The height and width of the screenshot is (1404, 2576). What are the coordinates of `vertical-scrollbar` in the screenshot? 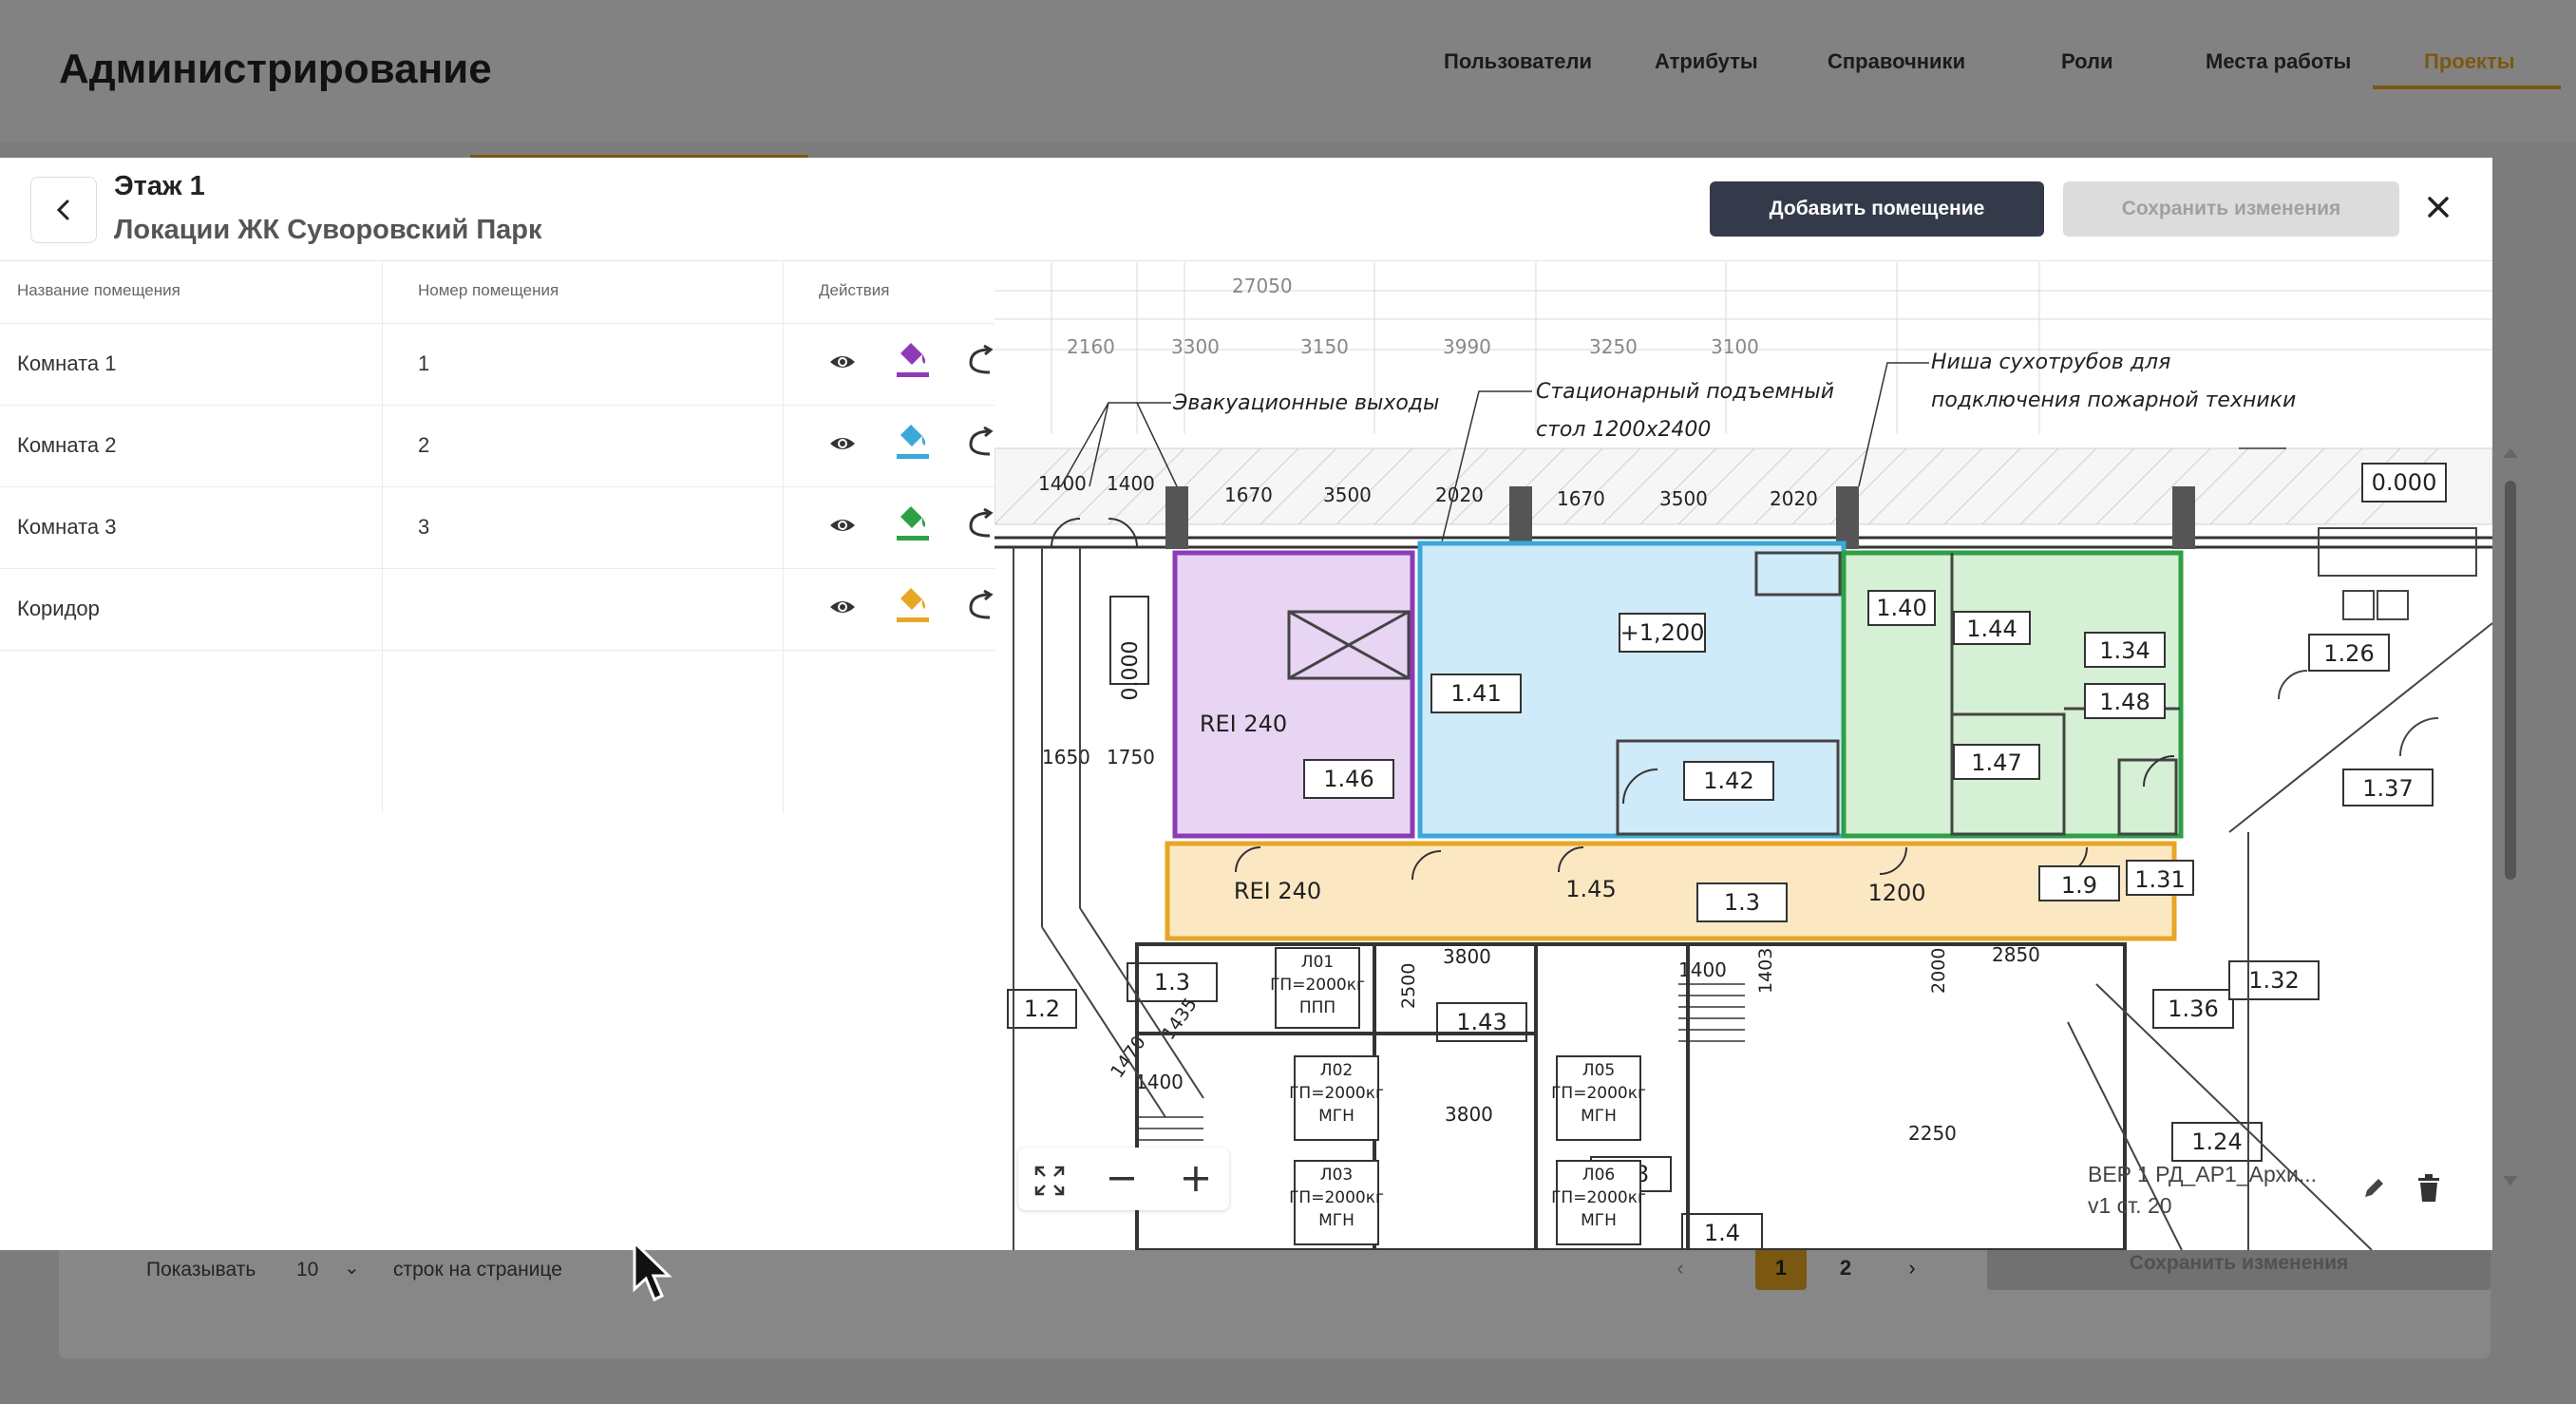 It's located at (2510, 816).